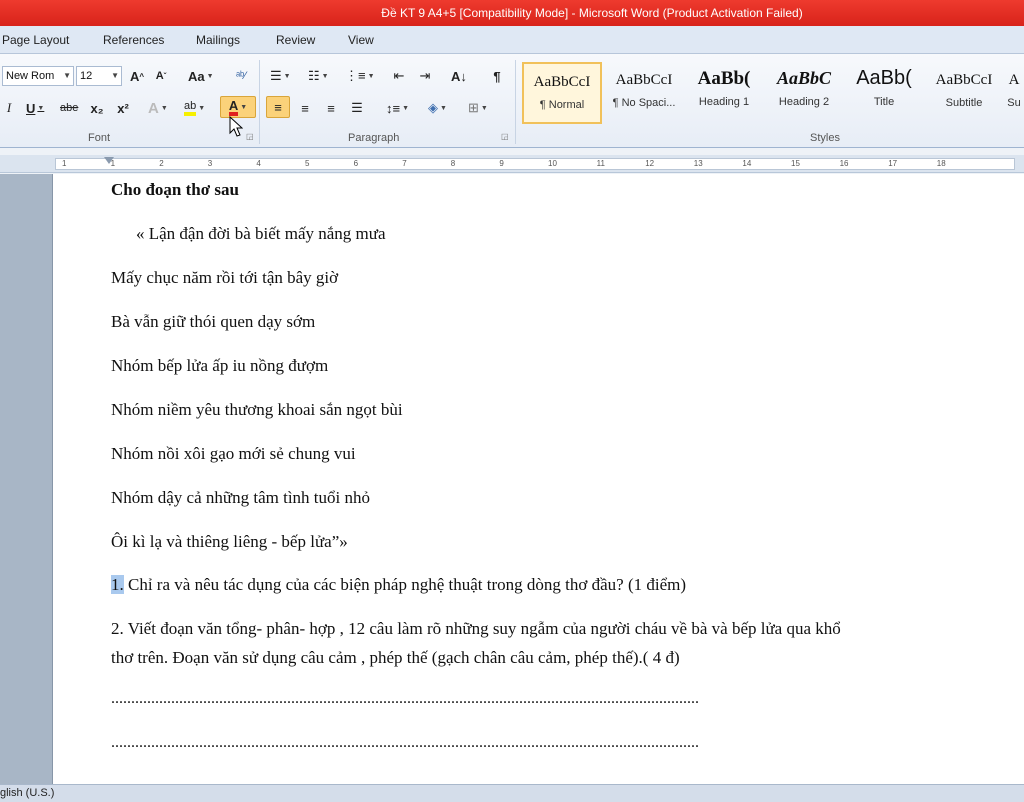  What do you see at coordinates (86, 76) in the screenshot?
I see `font-size-value: 12` at bounding box center [86, 76].